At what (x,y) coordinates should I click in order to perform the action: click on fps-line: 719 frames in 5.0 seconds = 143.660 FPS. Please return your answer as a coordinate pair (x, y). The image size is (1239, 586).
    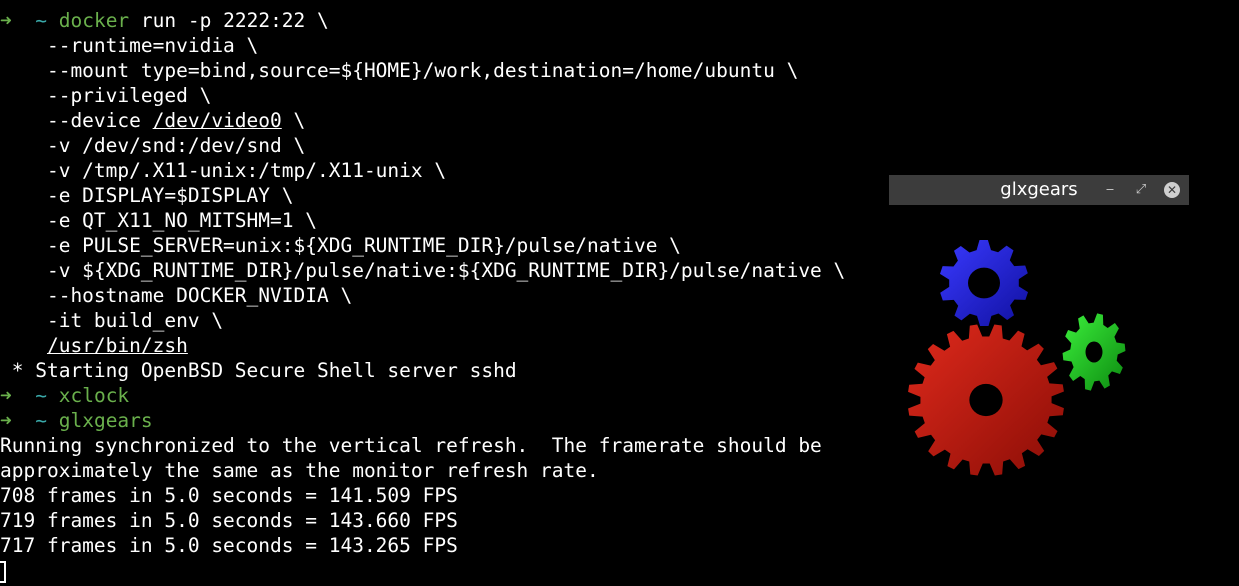
    Looking at the image, I should click on (229, 520).